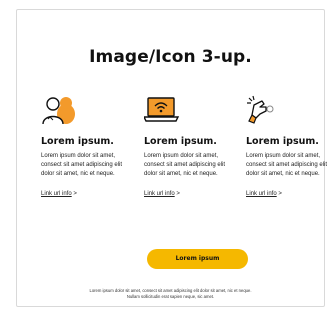 The image size is (330, 313). I want to click on feature-link-1: Link url info, so click(56, 194).